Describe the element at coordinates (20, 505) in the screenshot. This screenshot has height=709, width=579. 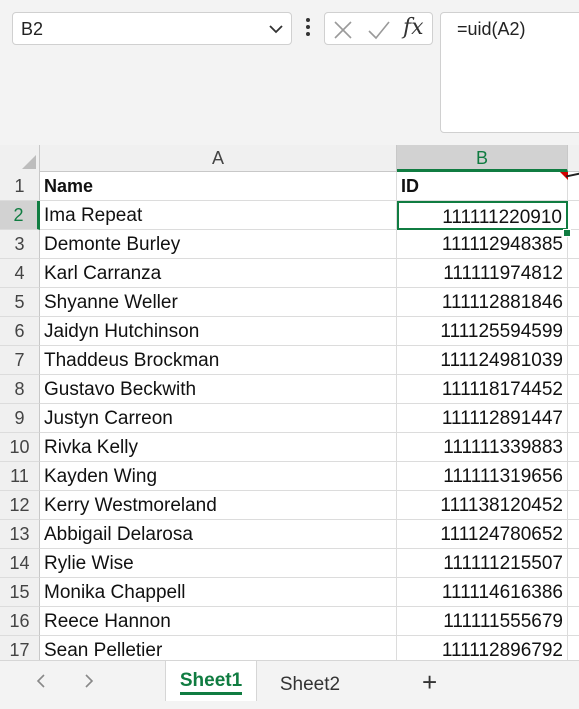
I see `row-header: 12` at that location.